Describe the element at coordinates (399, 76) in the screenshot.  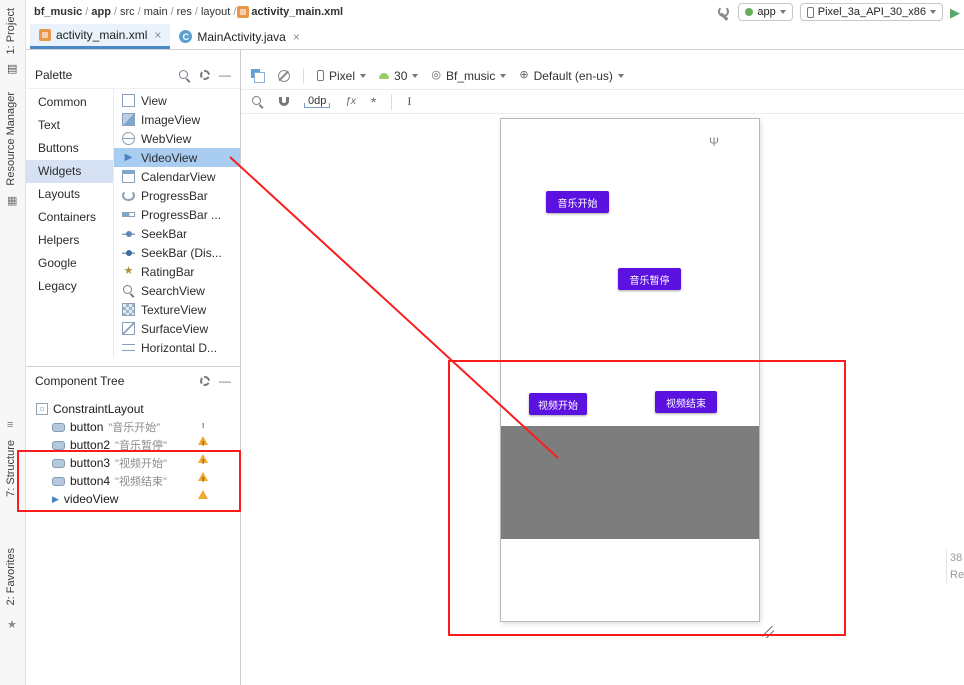
I see `api-version-select: 30` at that location.